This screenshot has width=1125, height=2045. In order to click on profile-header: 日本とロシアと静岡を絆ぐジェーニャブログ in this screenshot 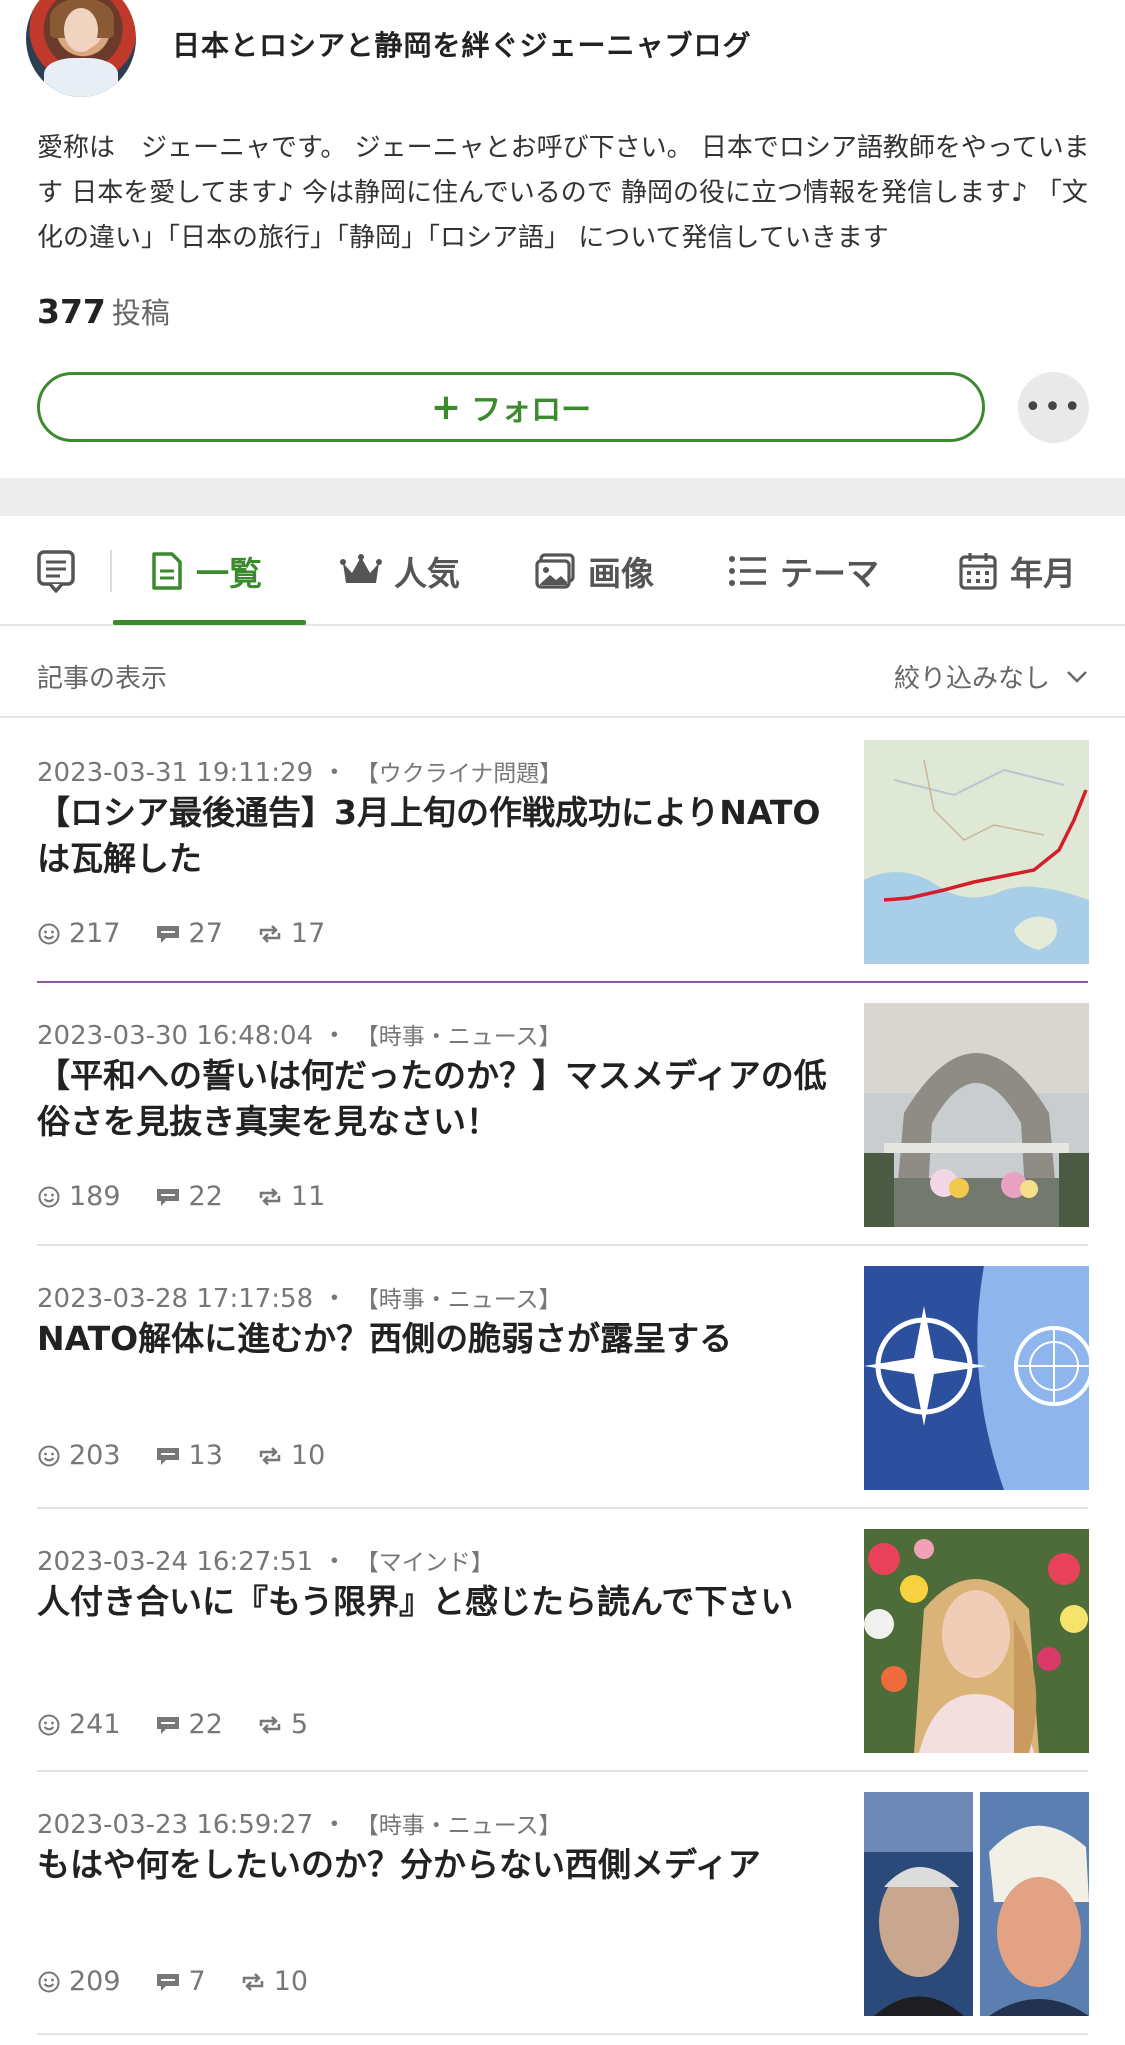, I will do `click(562, 60)`.